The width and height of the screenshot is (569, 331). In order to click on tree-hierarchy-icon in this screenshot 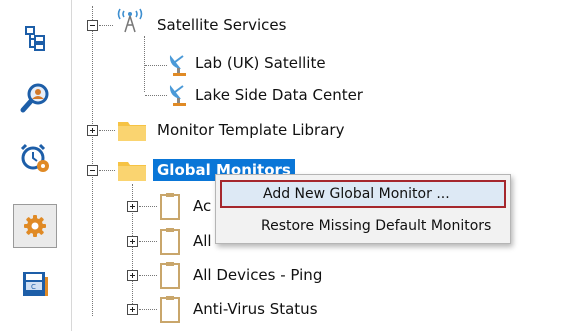, I will do `click(35, 38)`.